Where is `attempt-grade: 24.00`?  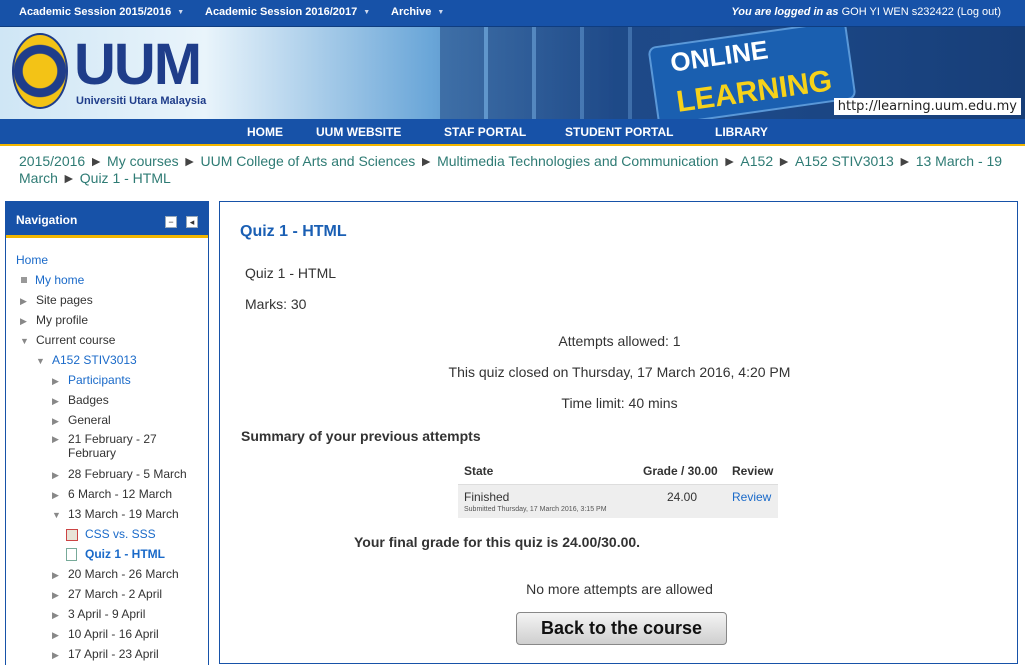
attempt-grade: 24.00 is located at coordinates (682, 497).